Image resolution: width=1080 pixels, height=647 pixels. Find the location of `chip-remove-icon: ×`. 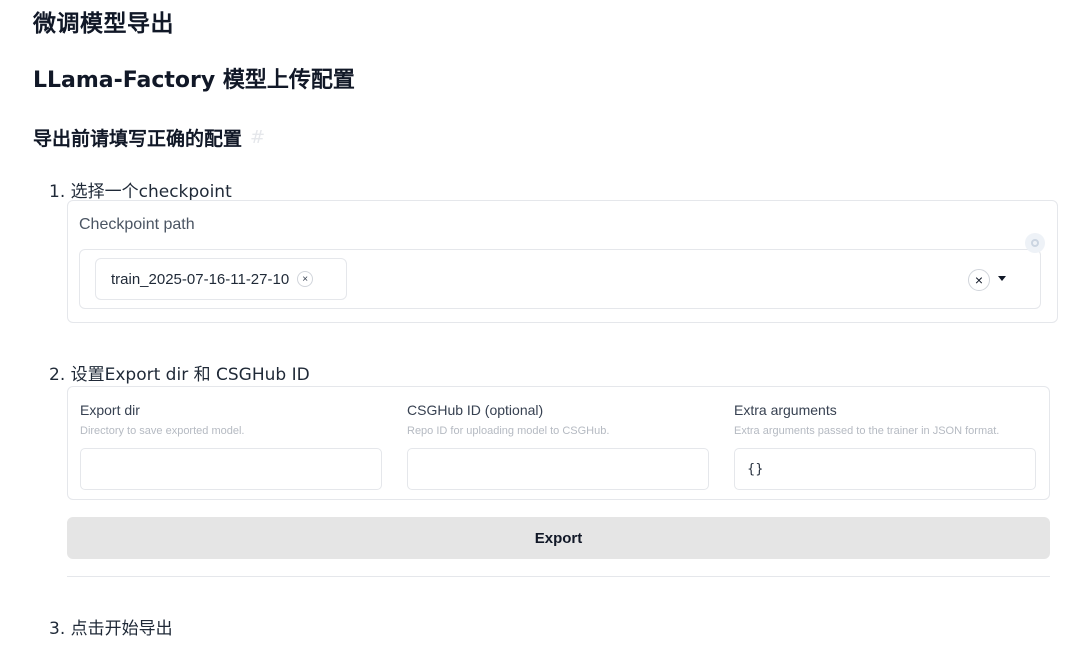

chip-remove-icon: × is located at coordinates (305, 279).